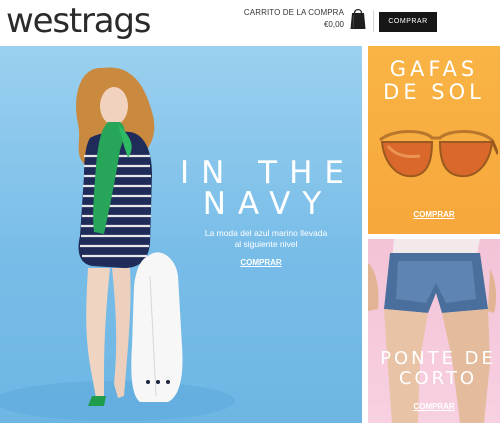 This screenshot has width=500, height=423. I want to click on header-divider, so click(373, 21).